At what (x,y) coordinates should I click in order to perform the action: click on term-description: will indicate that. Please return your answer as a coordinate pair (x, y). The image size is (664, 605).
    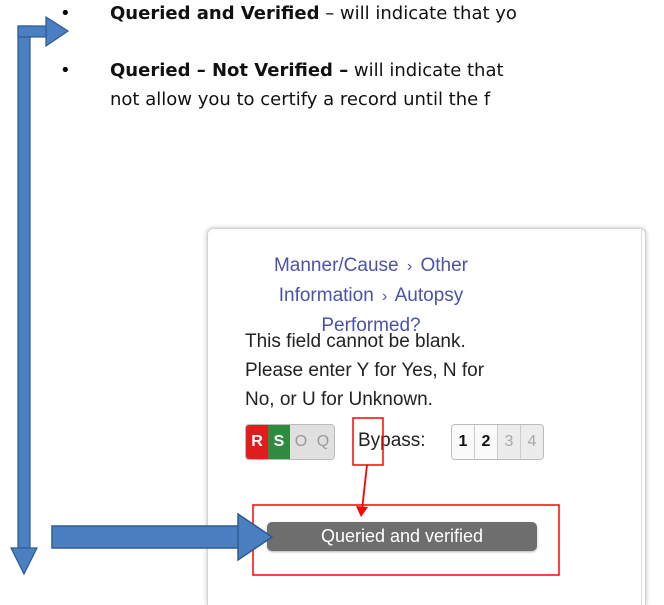
    Looking at the image, I should click on (426, 70).